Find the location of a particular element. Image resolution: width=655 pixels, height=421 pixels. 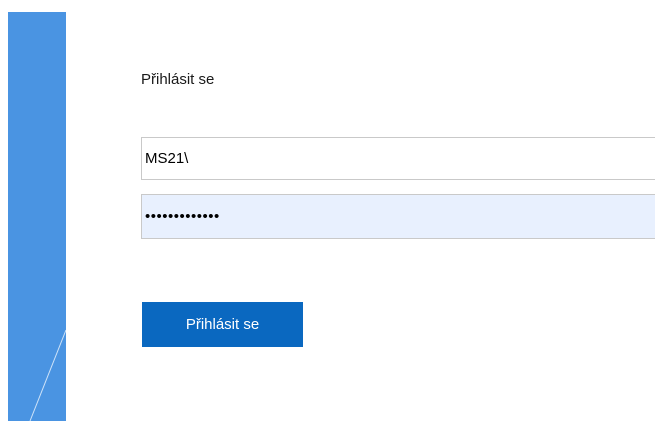

username-field-wrapper is located at coordinates (398, 158).